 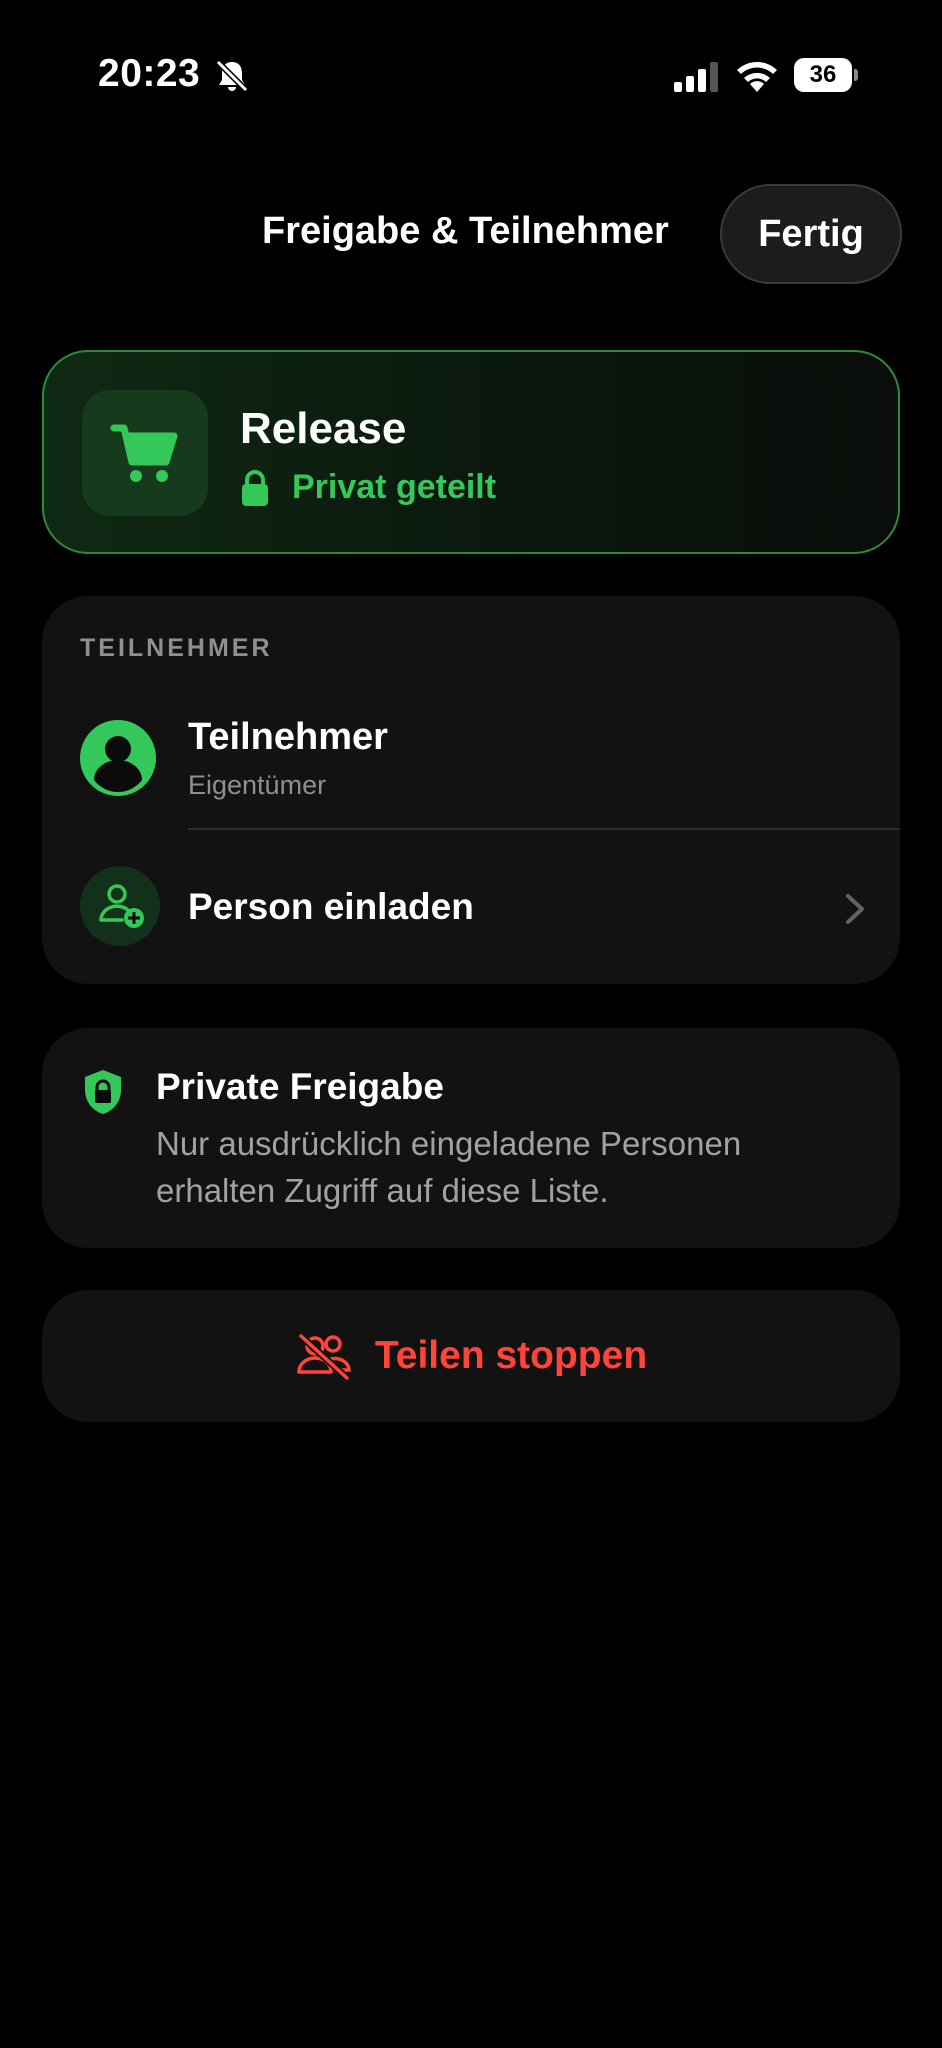 I want to click on battery-tip, so click(x=856, y=75).